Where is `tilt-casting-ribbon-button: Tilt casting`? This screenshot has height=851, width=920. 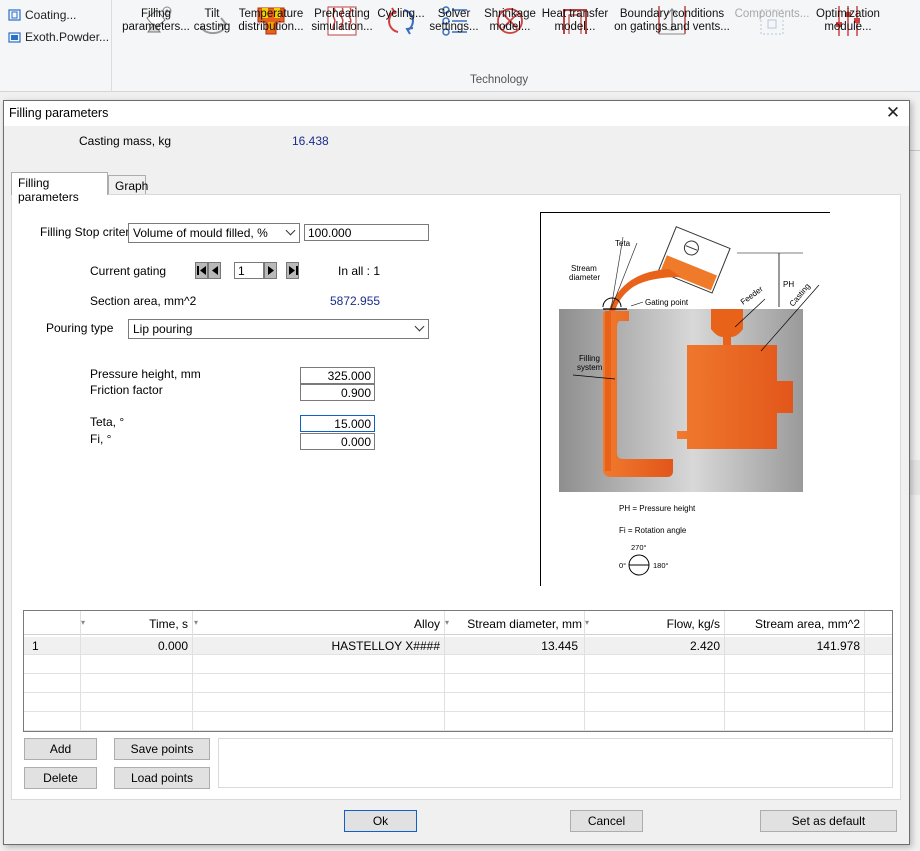
tilt-casting-ribbon-button: Tilt casting is located at coordinates (212, 39).